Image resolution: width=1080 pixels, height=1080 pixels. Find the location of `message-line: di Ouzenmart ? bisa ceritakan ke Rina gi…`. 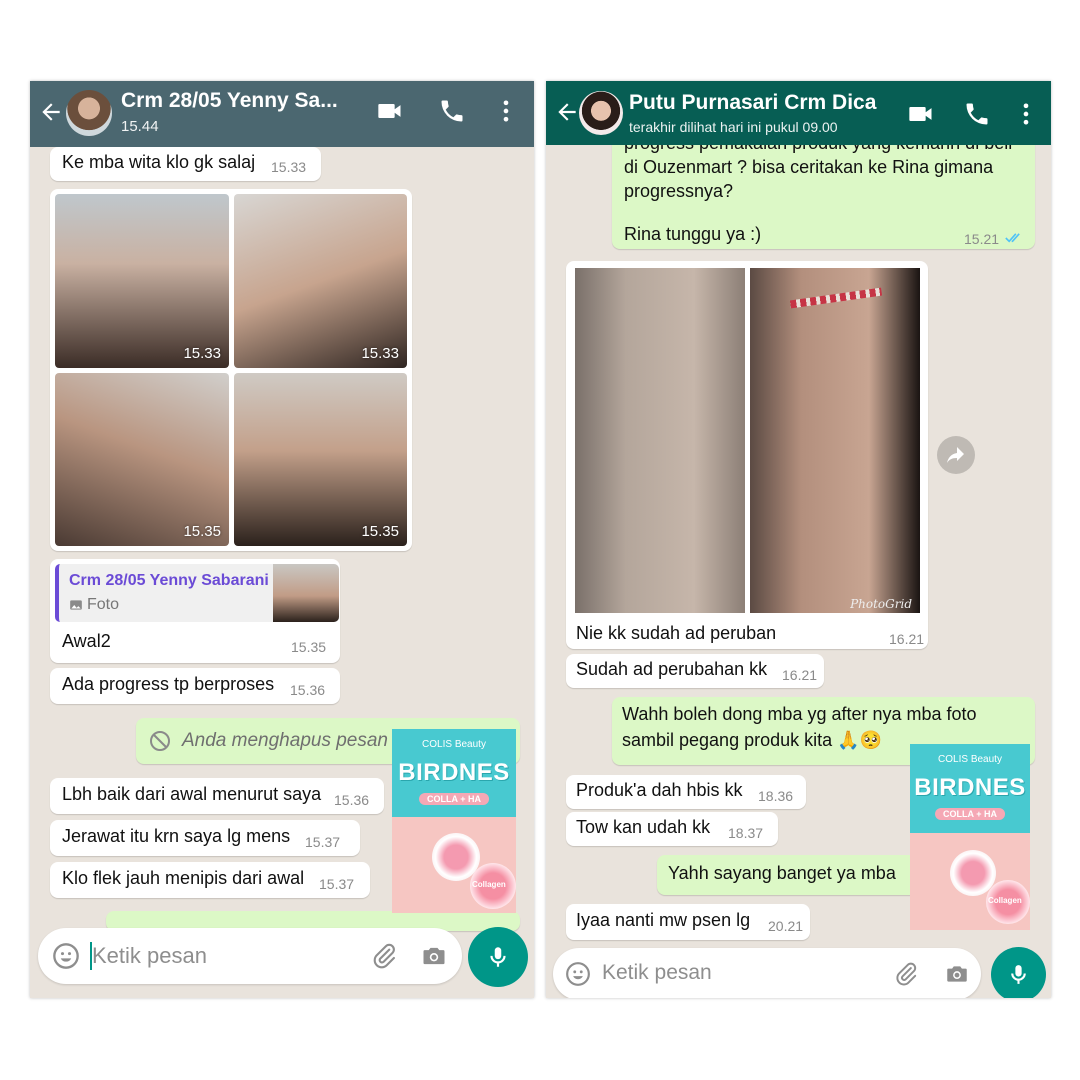

message-line: di Ouzenmart ? bisa ceritakan ke Rina gi… is located at coordinates (809, 167).